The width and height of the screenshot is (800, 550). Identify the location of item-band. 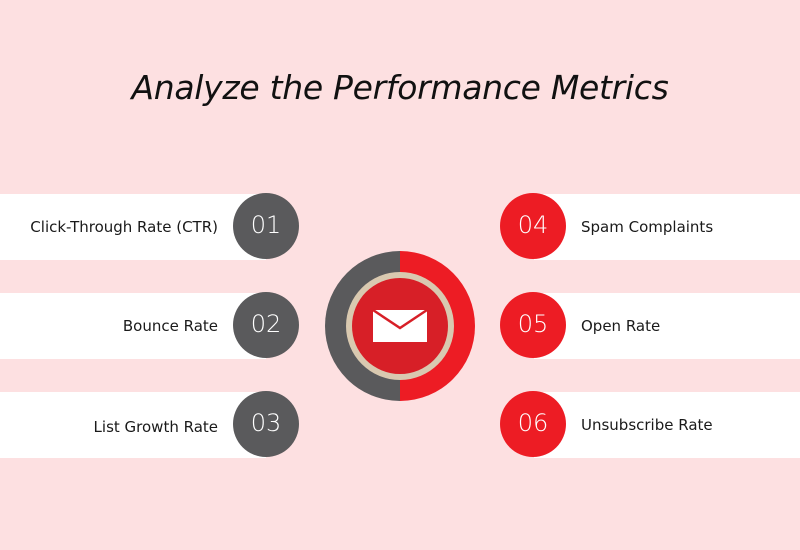
(667, 326).